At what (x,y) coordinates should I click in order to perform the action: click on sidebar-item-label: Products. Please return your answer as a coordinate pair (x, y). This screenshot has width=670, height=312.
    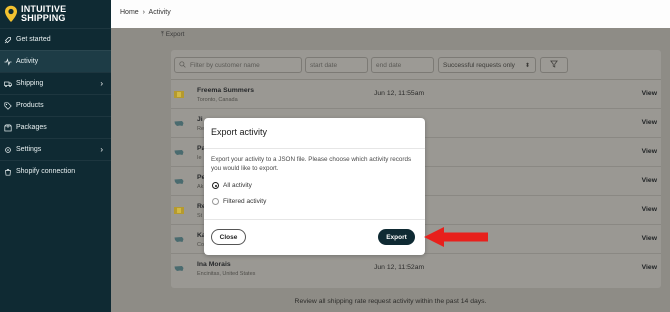
    Looking at the image, I should click on (30, 105).